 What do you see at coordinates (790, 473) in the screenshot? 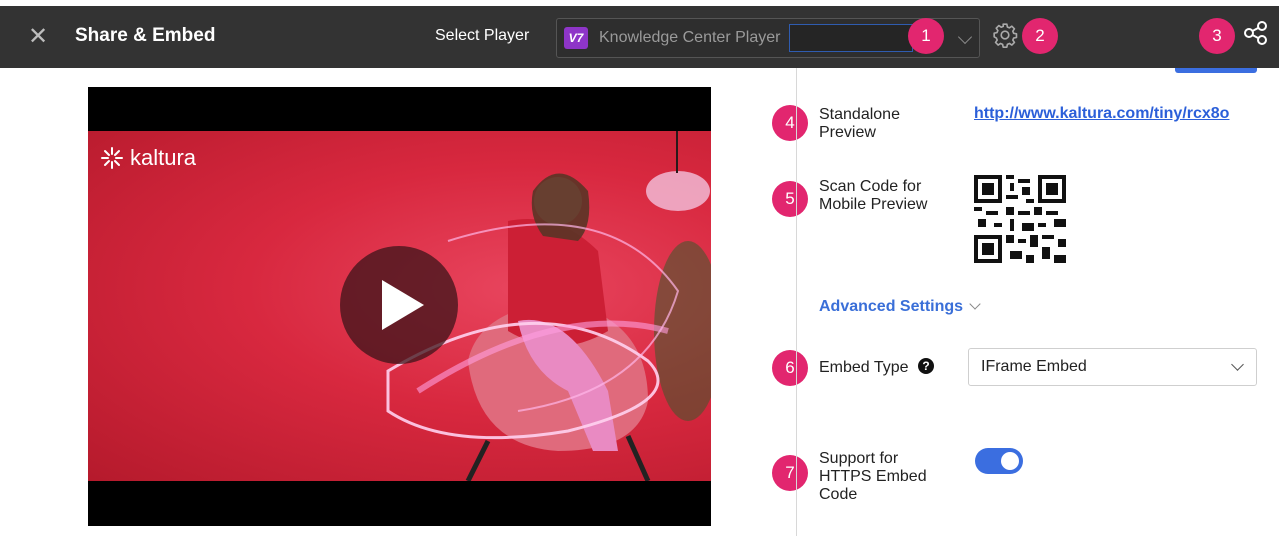
I see `callout-7: 7` at bounding box center [790, 473].